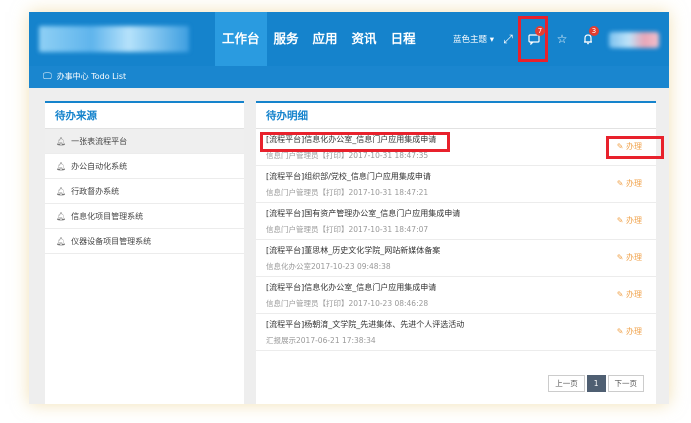 This screenshot has height=423, width=691. What do you see at coordinates (473, 39) in the screenshot?
I see `theme-selector: 蓝色主题 ▾` at bounding box center [473, 39].